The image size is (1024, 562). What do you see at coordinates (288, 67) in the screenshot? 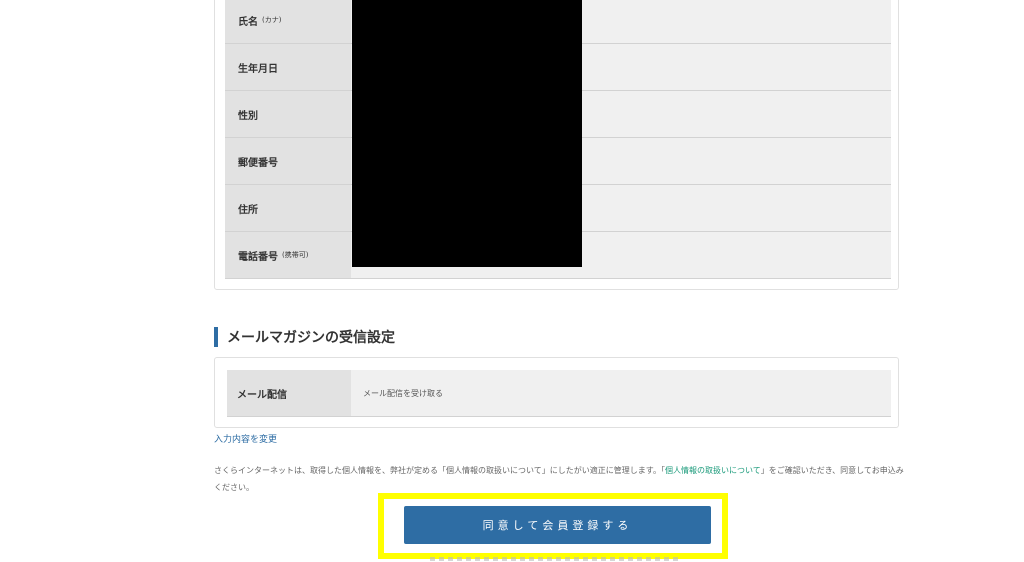
I see `row-label: 生年月日` at bounding box center [288, 67].